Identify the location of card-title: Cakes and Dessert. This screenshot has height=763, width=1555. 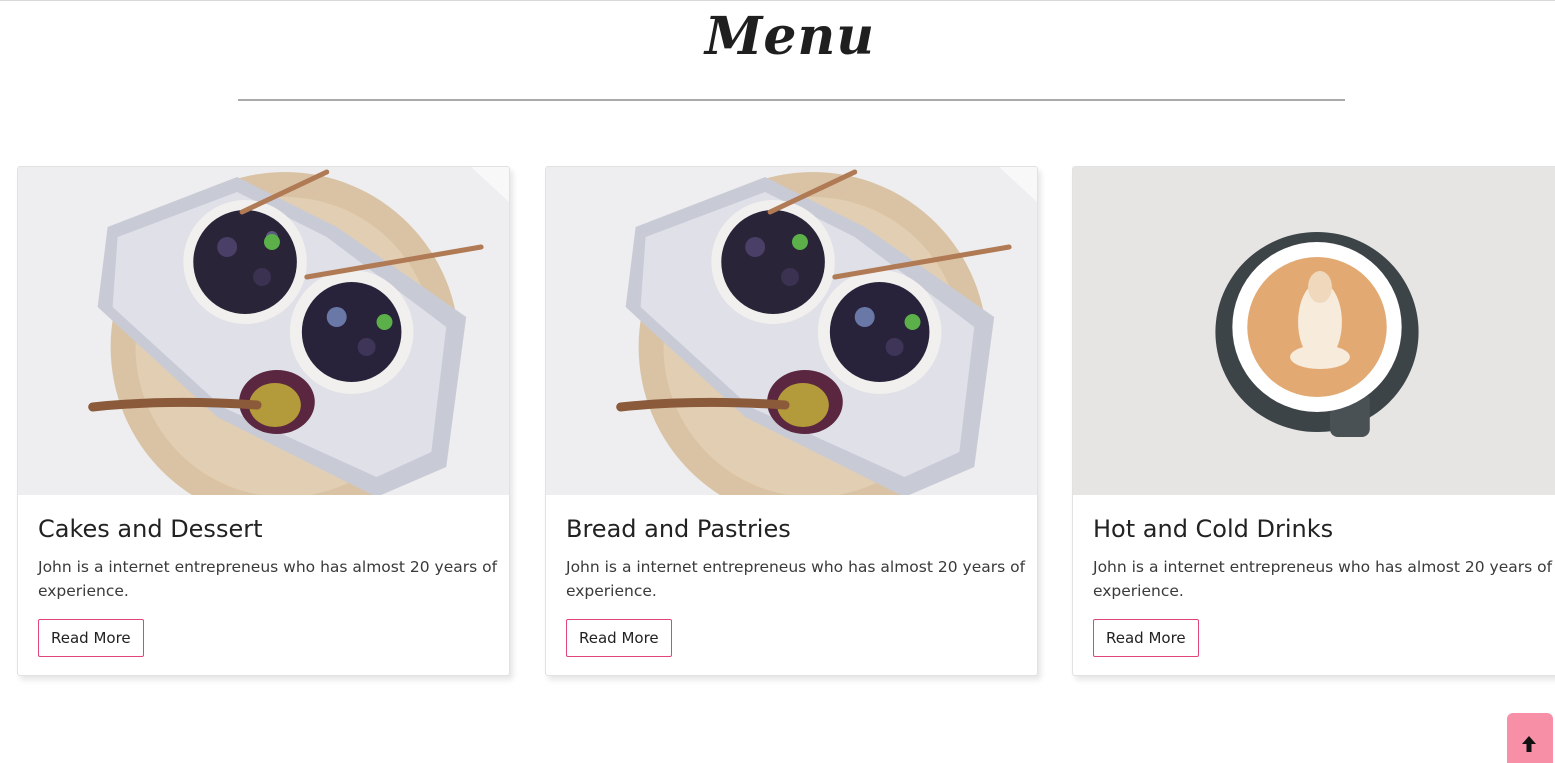
(150, 529).